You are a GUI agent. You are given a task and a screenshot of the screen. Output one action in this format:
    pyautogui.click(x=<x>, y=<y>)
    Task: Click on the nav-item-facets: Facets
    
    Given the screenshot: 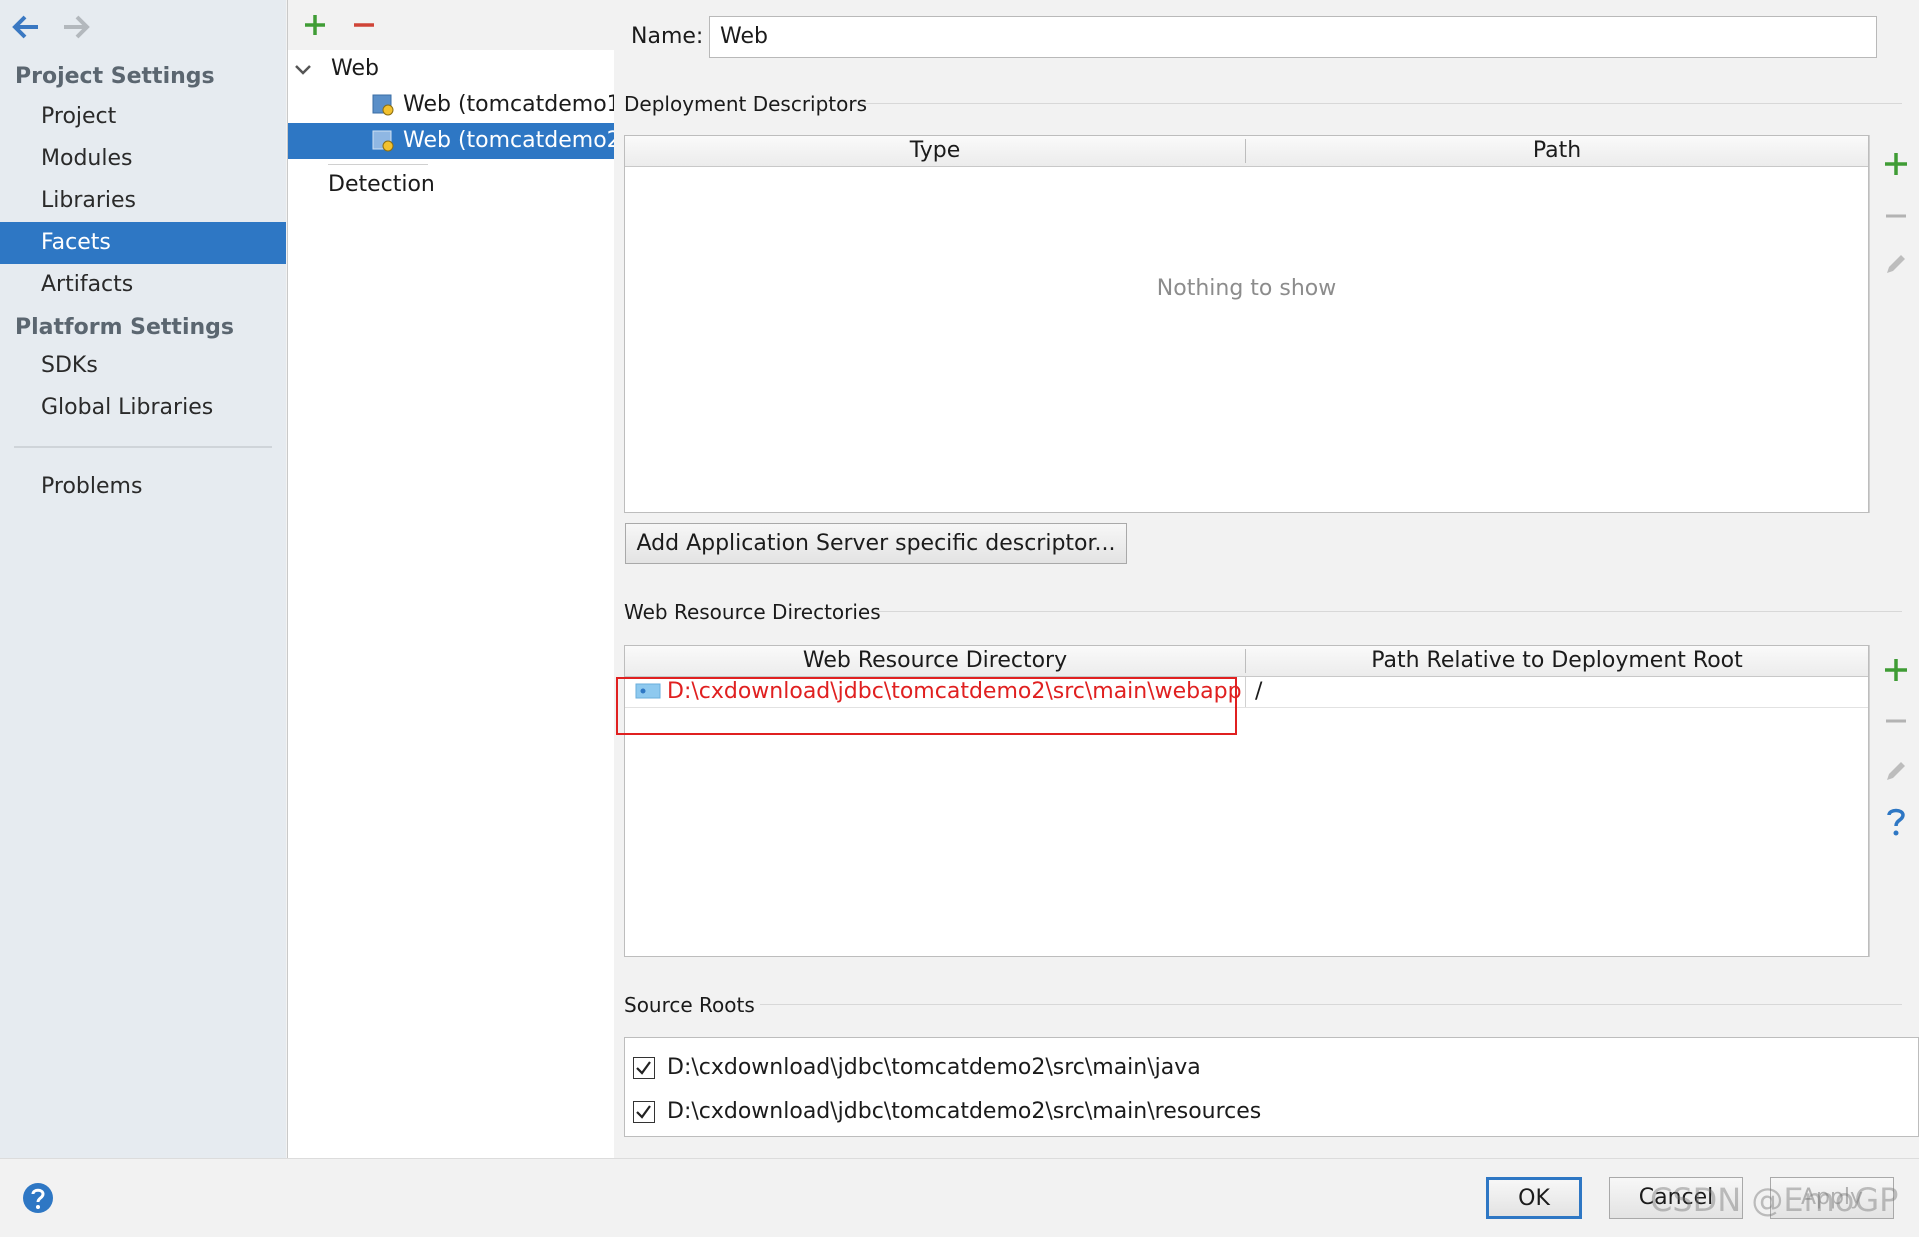 What is the action you would take?
    pyautogui.click(x=143, y=243)
    